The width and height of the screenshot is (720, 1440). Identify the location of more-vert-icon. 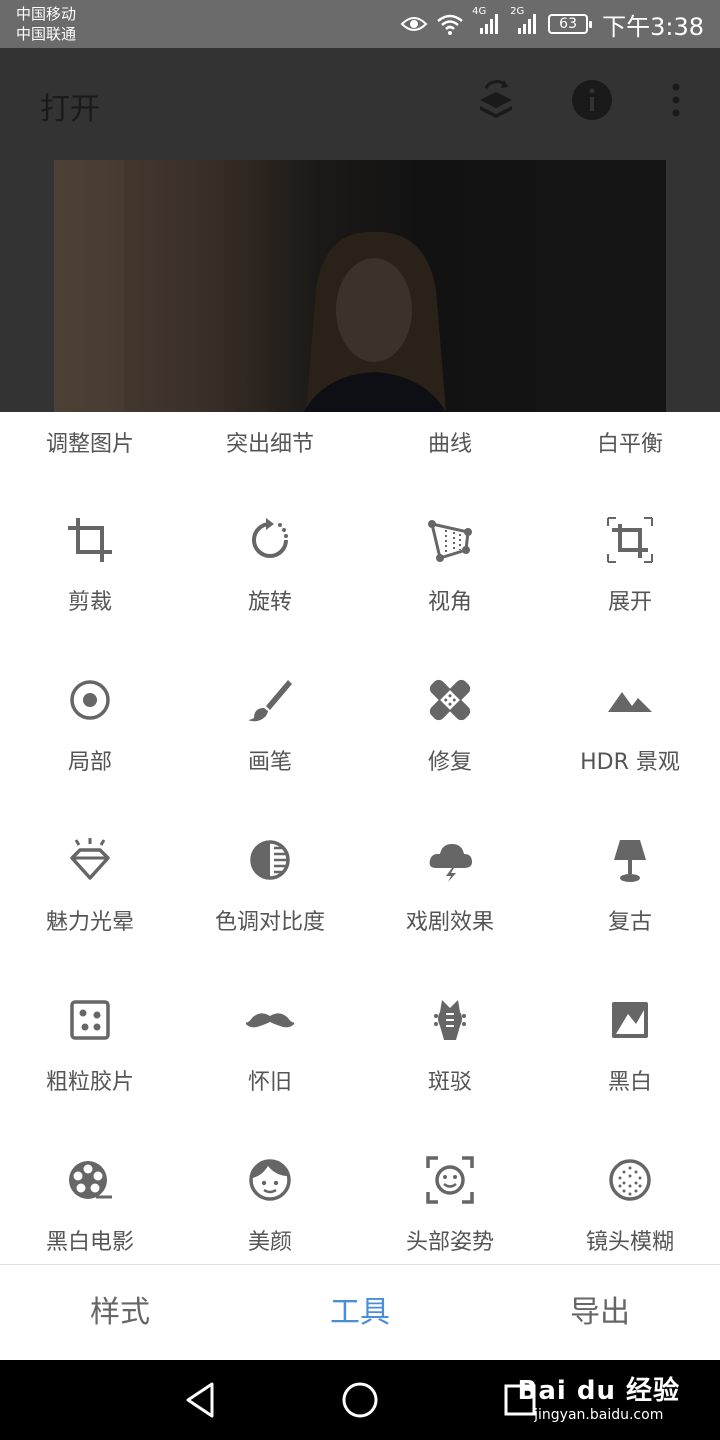
(676, 102).